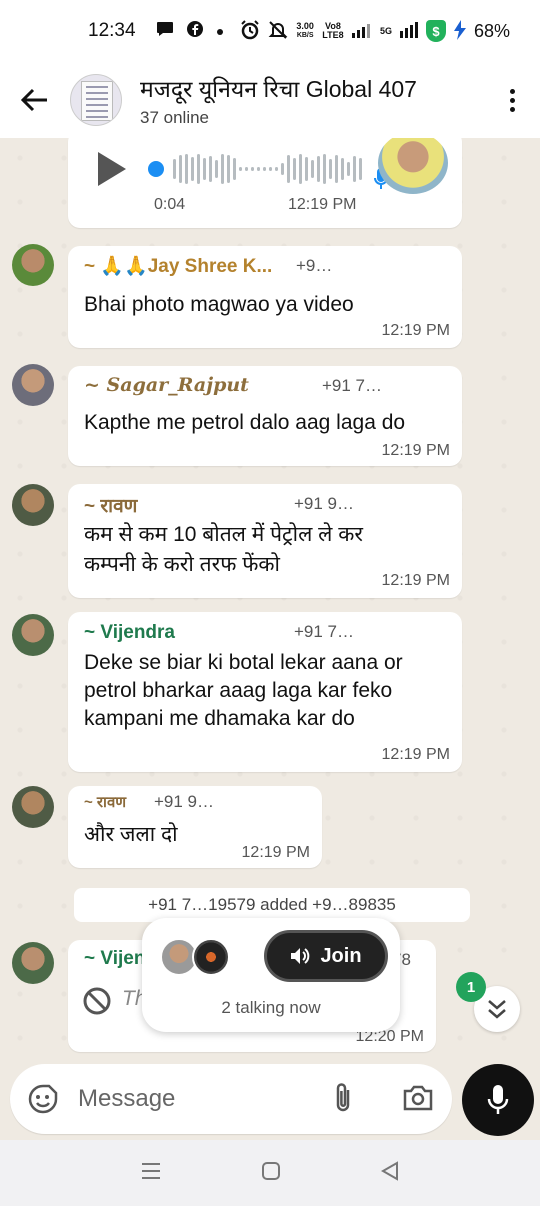  What do you see at coordinates (219, 304) in the screenshot?
I see `message-text: Bhai photo magwao ya video` at bounding box center [219, 304].